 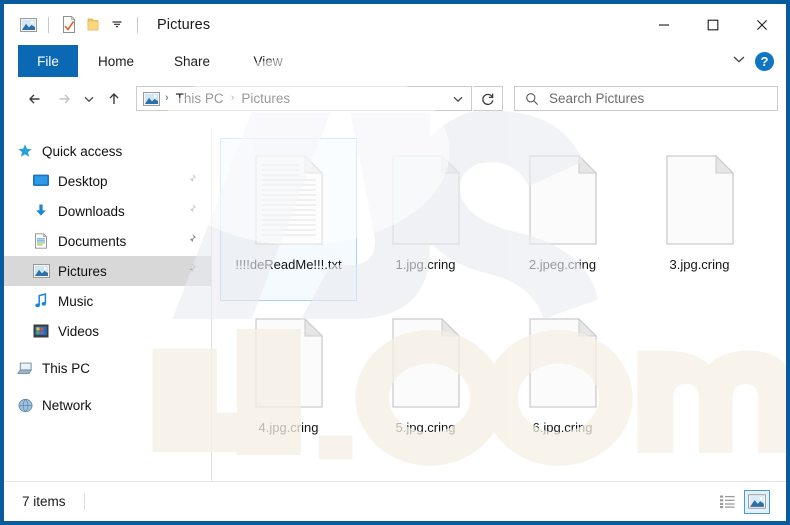 I want to click on text-document-icon, so click(x=289, y=200).